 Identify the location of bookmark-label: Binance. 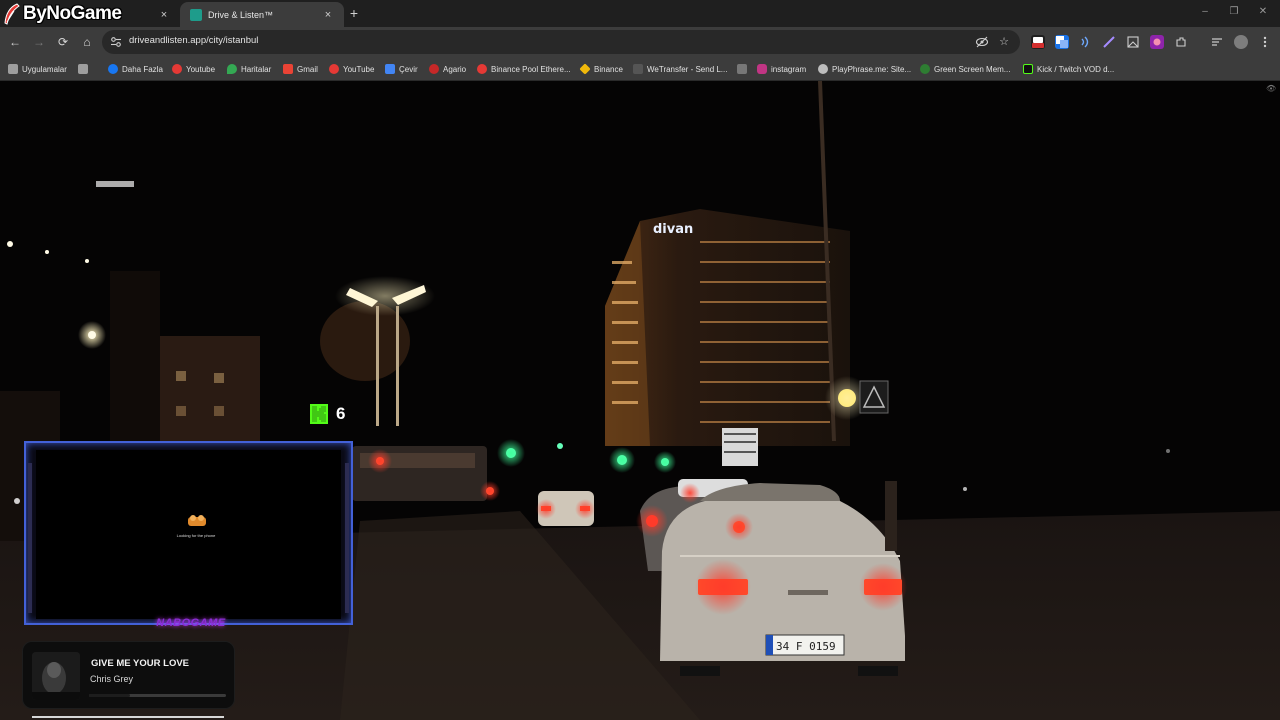
(608, 69).